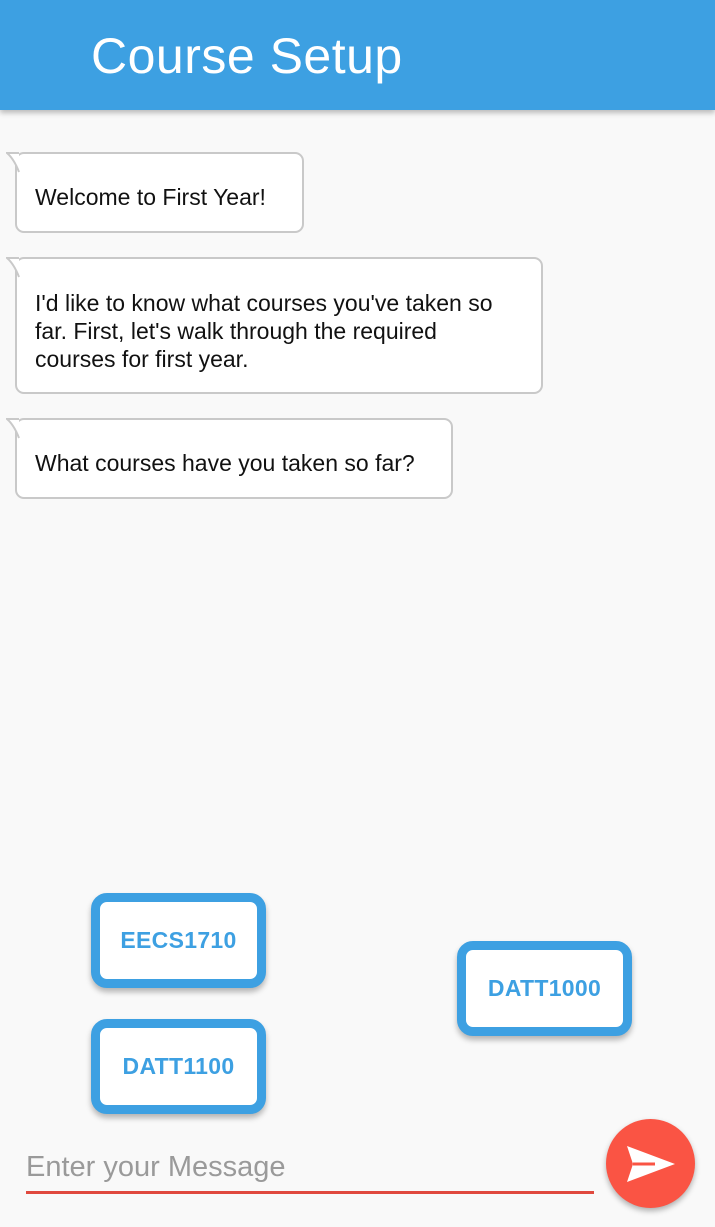 The height and width of the screenshot is (1227, 715). I want to click on chat-bubble: Welcome to First Year!, so click(155, 192).